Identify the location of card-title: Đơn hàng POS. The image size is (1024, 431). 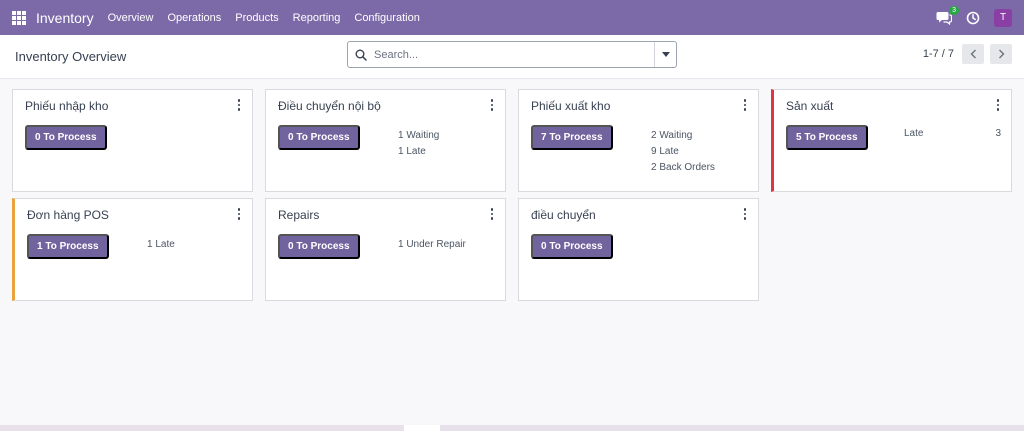
(68, 215).